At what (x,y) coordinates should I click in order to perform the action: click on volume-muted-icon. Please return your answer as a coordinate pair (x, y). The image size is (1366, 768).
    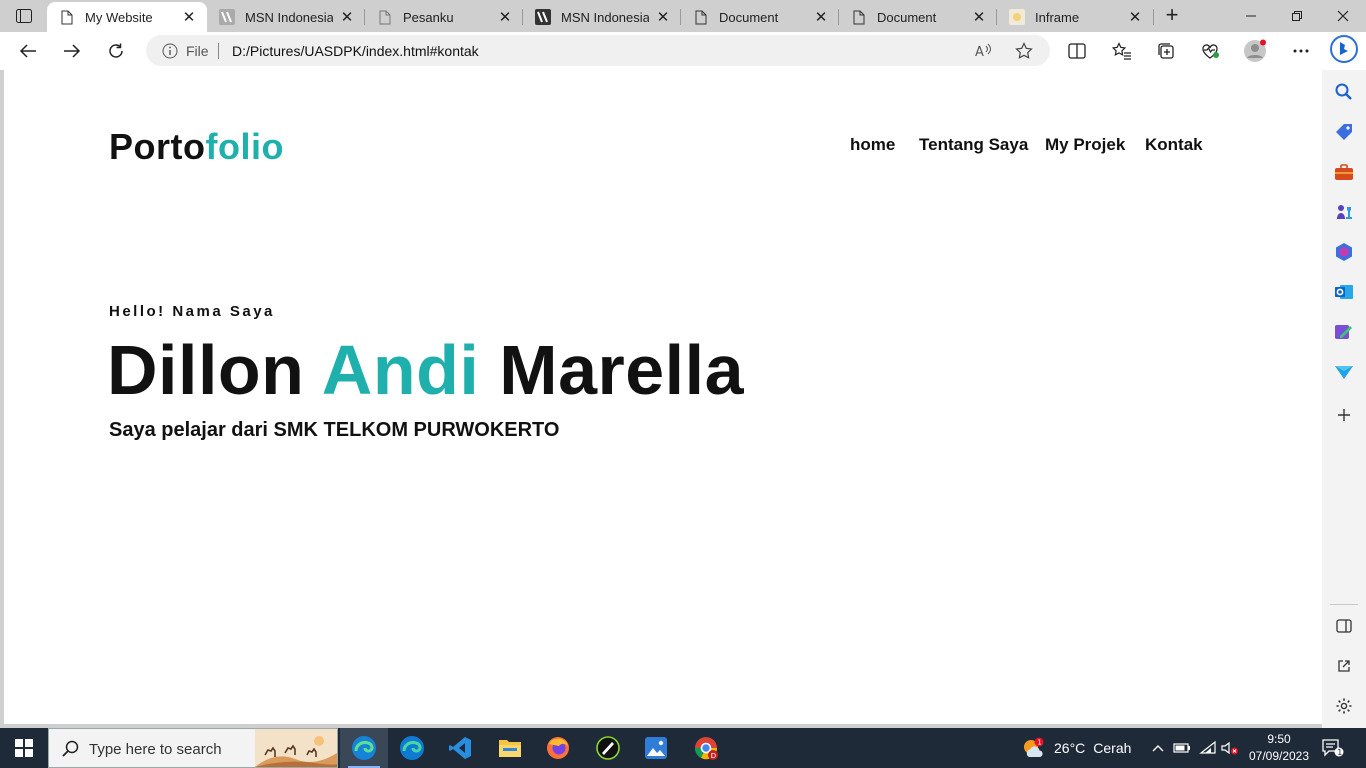
    Looking at the image, I should click on (1230, 748).